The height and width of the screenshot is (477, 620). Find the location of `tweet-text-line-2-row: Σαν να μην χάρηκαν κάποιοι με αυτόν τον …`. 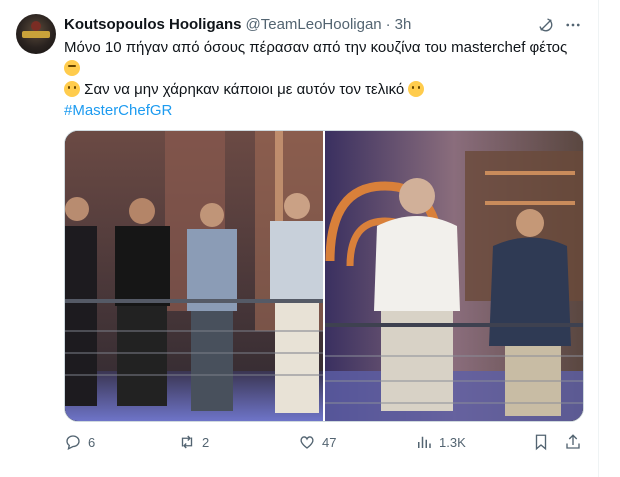

tweet-text-line-2-row: Σαν να μην χάρηκαν κάποιοι με αυτόν τον … is located at coordinates (324, 89).